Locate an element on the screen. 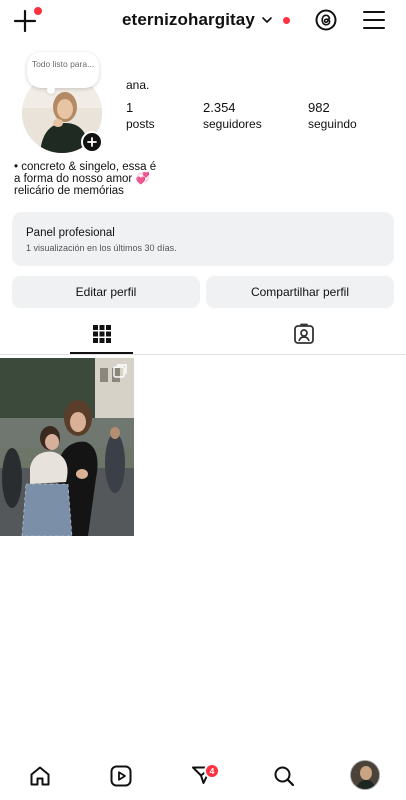 This screenshot has width=406, height=800. add-story-button is located at coordinates (92, 142).